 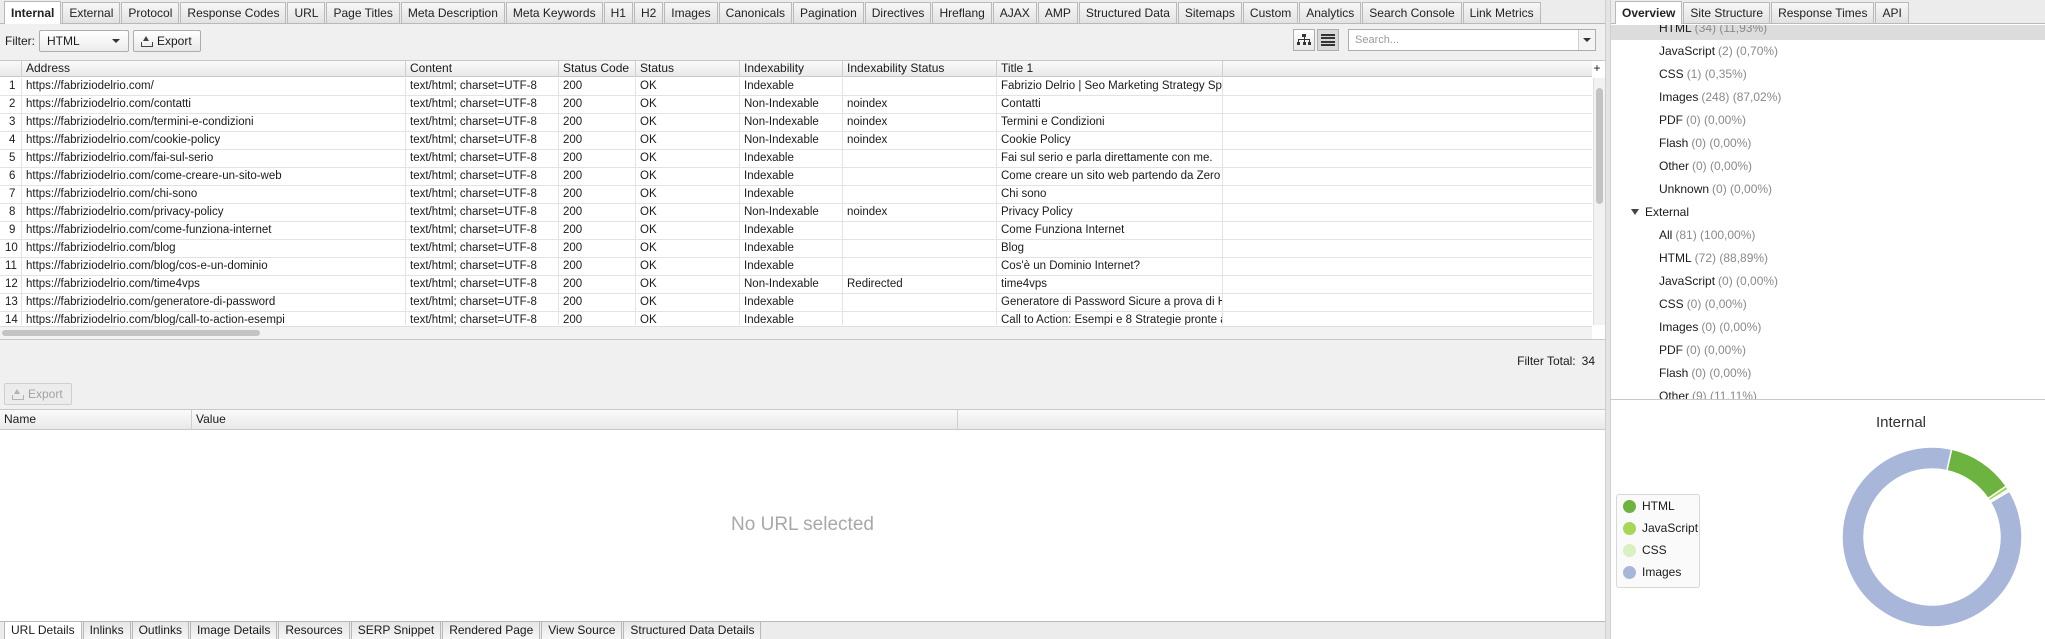 What do you see at coordinates (314, 630) in the screenshot?
I see `bottom-tab-resources: Resources` at bounding box center [314, 630].